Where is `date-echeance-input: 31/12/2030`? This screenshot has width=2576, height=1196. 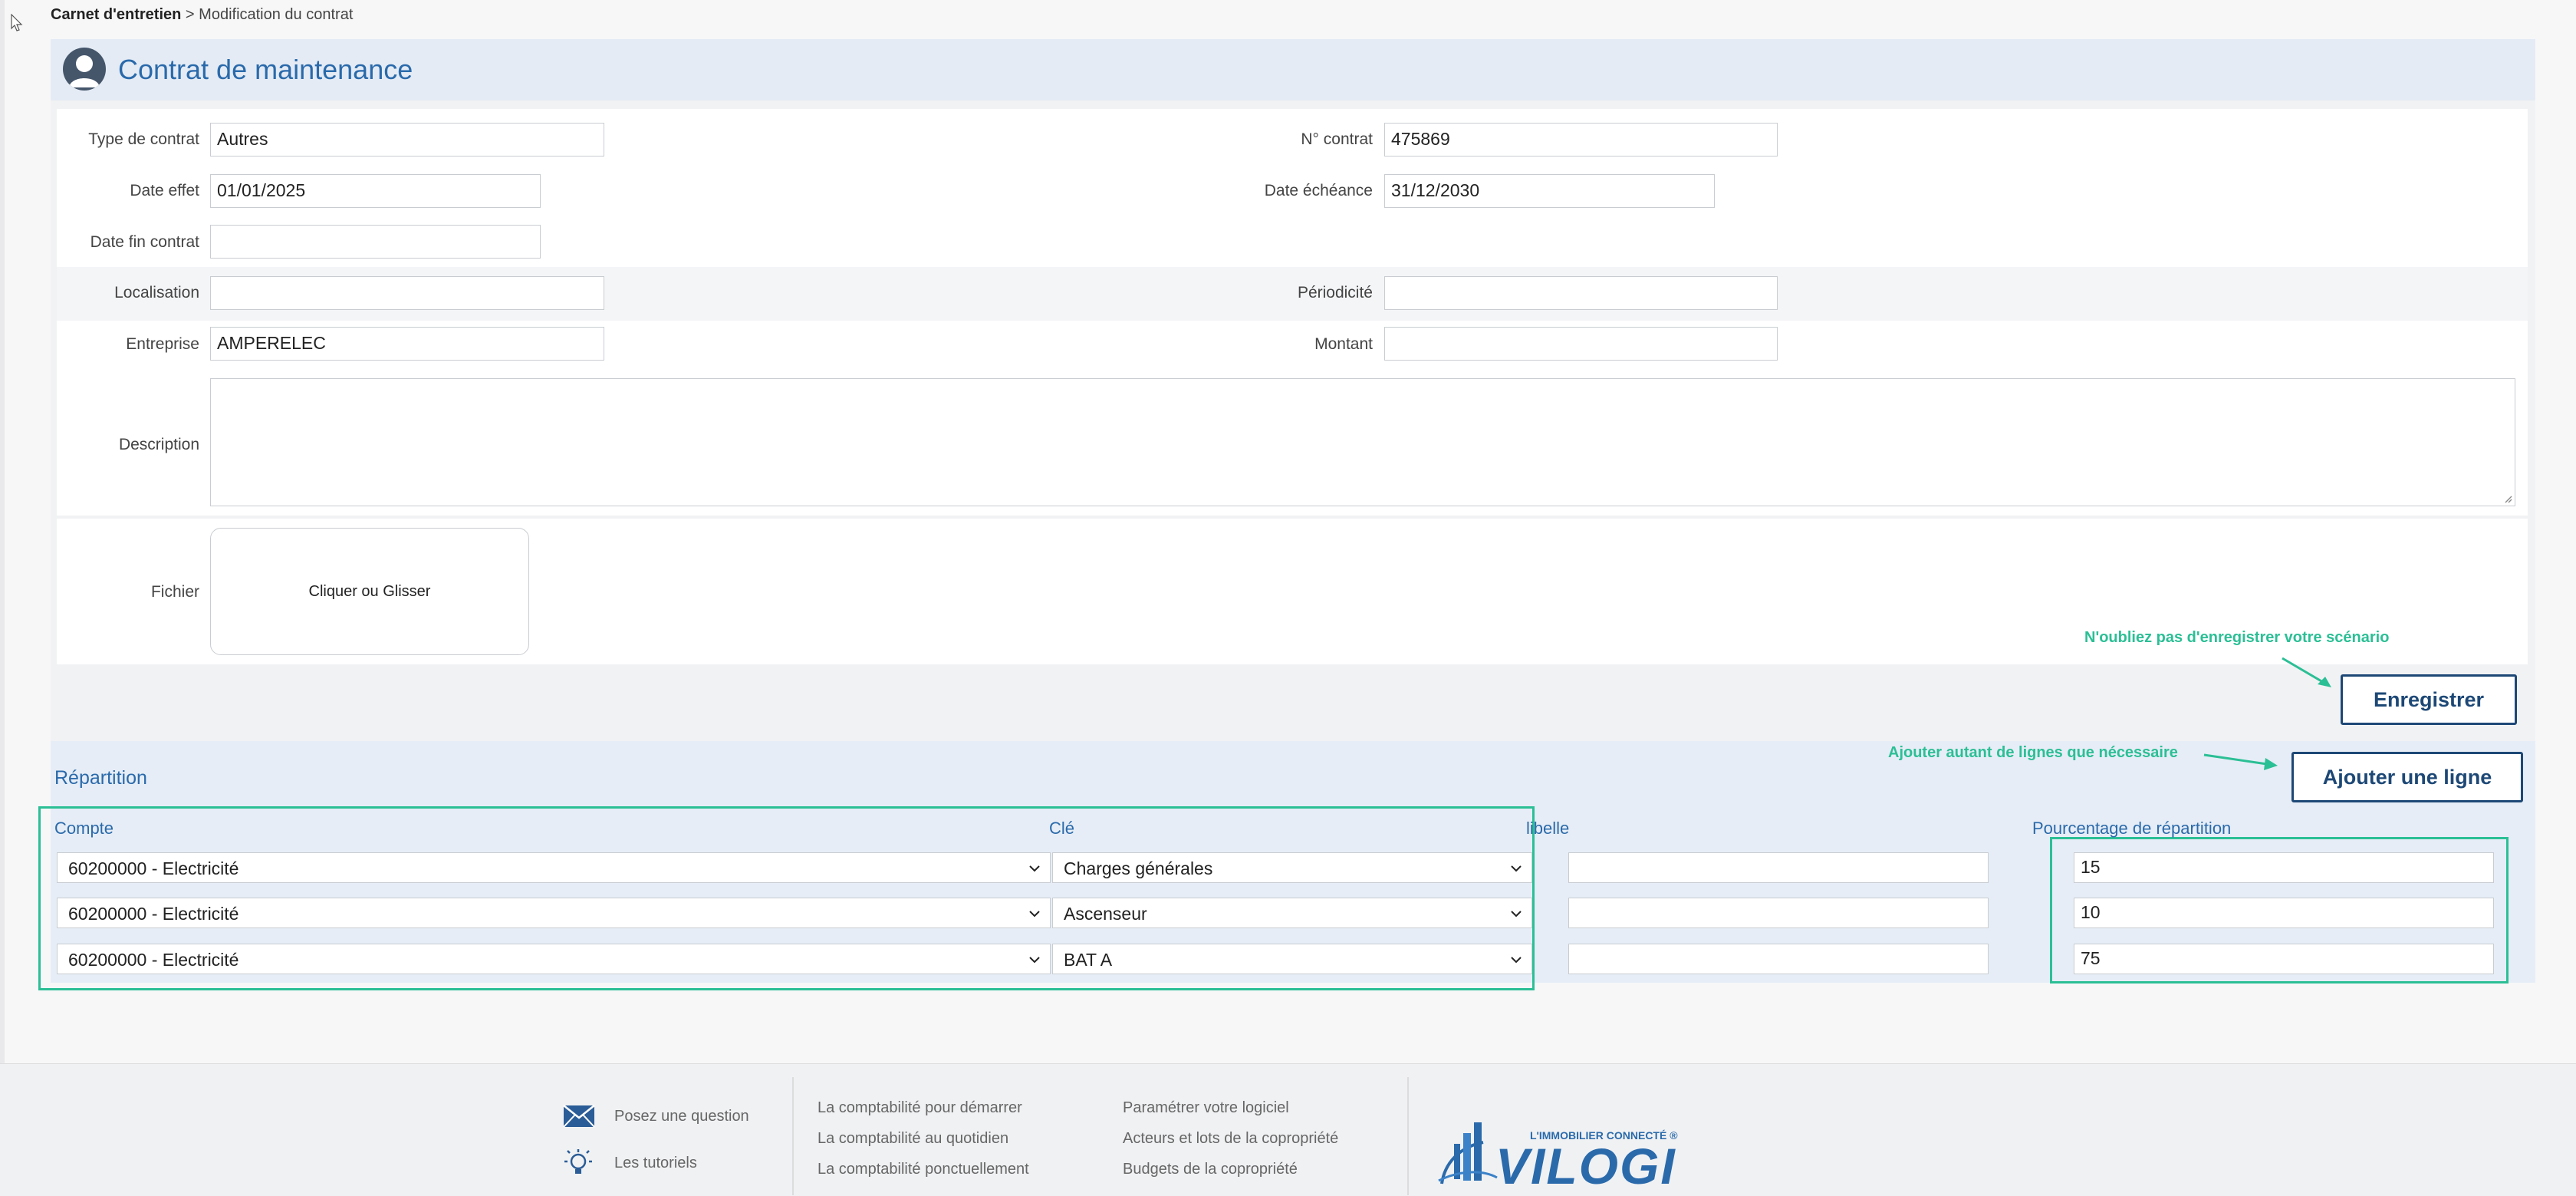
date-echeance-input: 31/12/2030 is located at coordinates (1549, 191).